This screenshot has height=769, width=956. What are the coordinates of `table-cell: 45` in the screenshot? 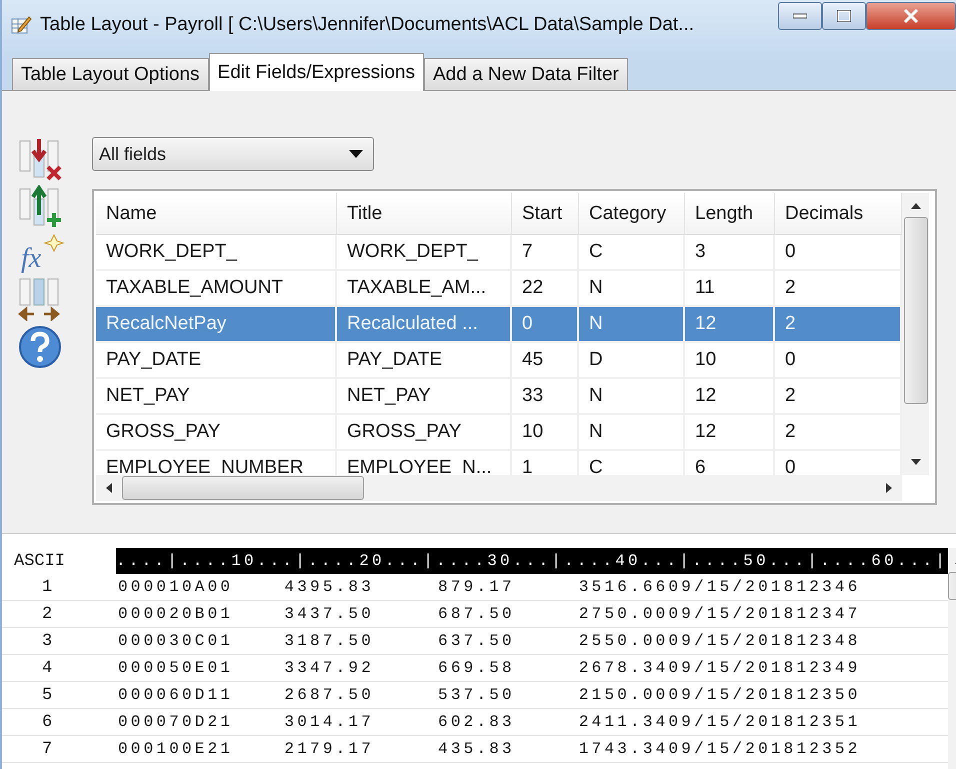 It's located at (545, 360).